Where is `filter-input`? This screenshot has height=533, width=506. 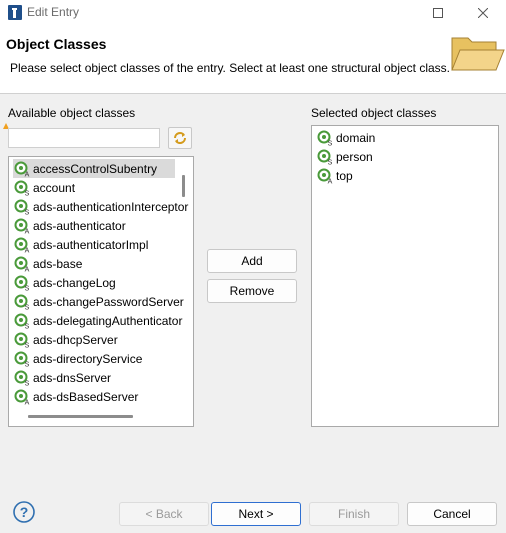
filter-input is located at coordinates (84, 138).